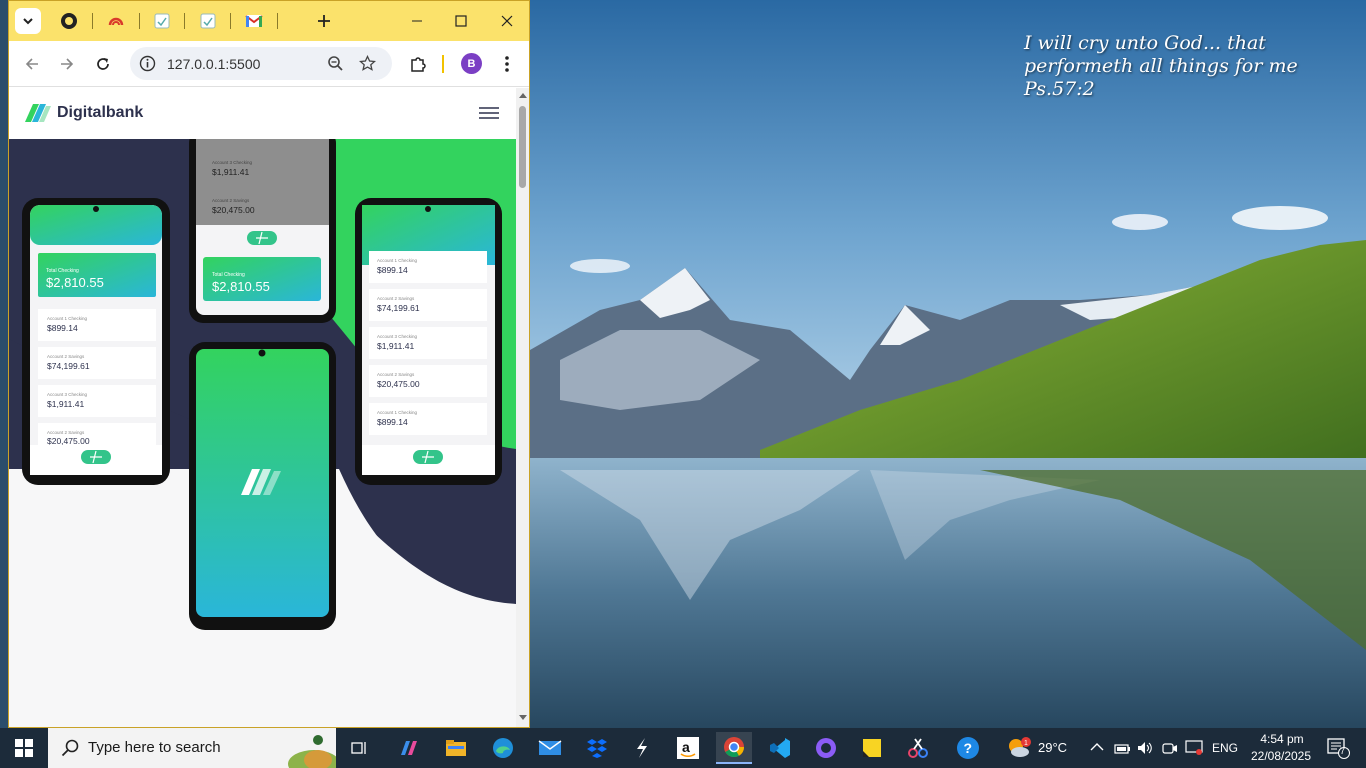 The height and width of the screenshot is (768, 1366). I want to click on battery-network-icon, so click(1123, 748).